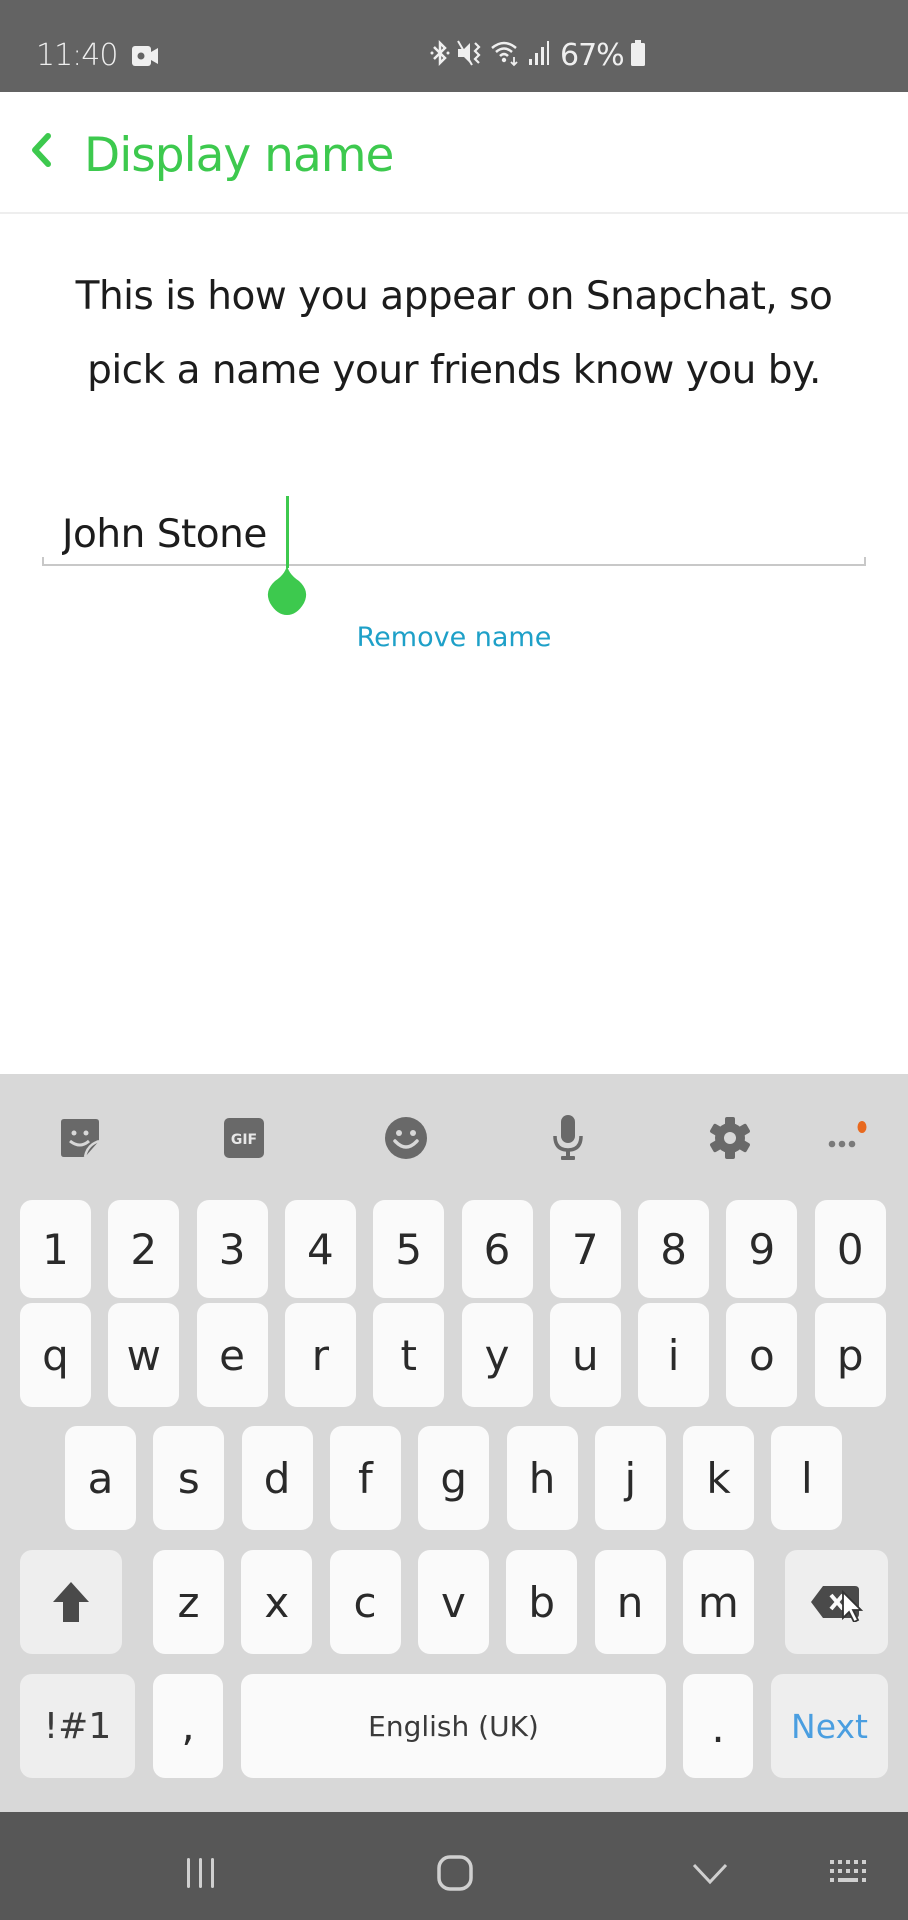 The width and height of the screenshot is (908, 1920). I want to click on key-label: s, so click(188, 1478).